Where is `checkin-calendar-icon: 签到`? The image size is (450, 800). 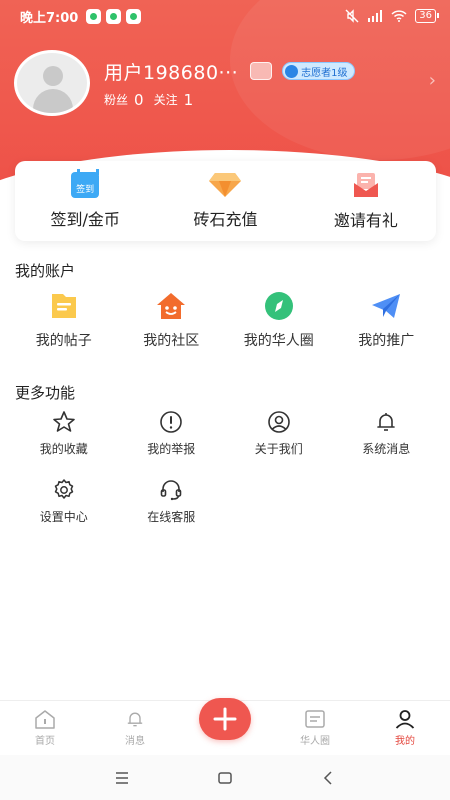
checkin-calendar-icon: 签到 is located at coordinates (85, 183).